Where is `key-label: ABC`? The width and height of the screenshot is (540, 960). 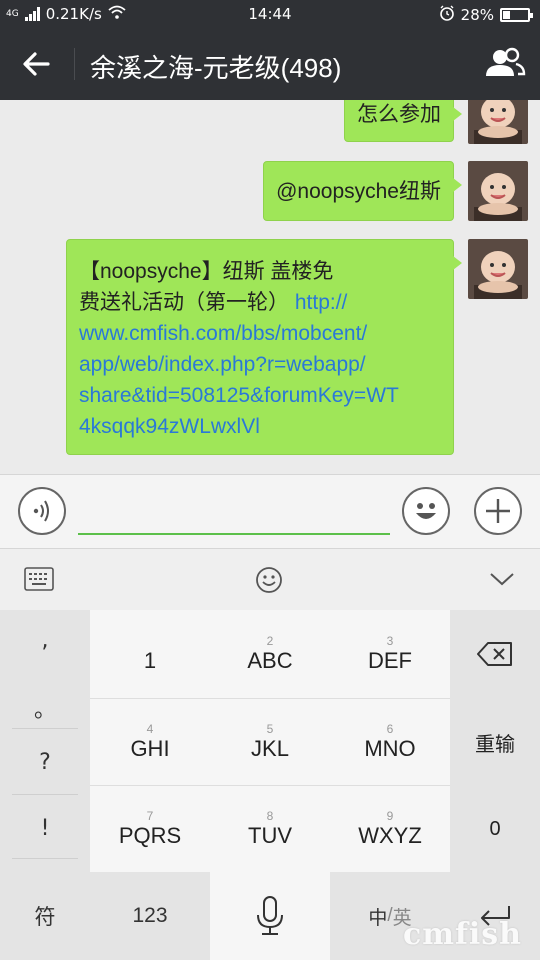 key-label: ABC is located at coordinates (270, 660).